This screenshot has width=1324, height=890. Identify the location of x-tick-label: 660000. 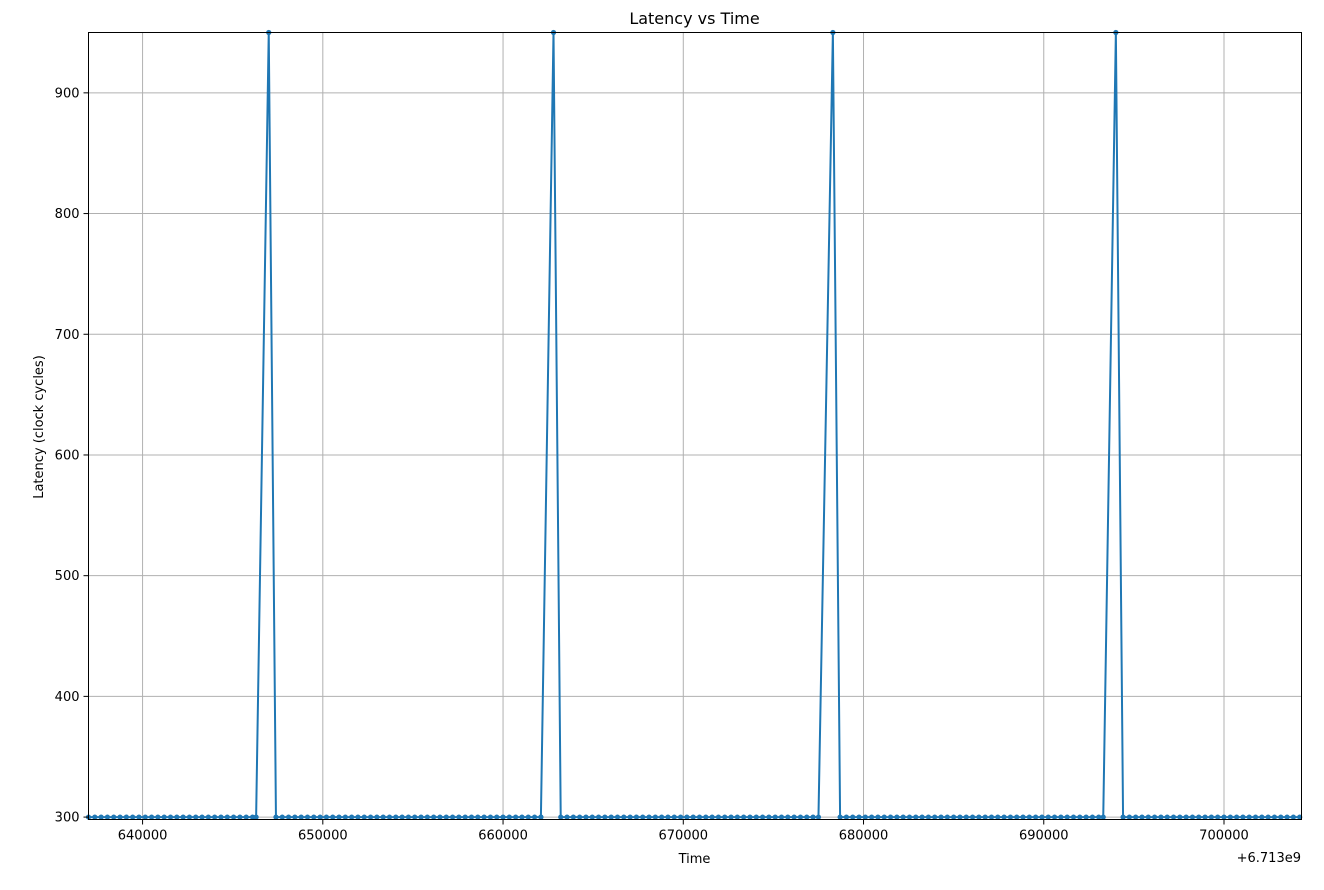
(503, 836).